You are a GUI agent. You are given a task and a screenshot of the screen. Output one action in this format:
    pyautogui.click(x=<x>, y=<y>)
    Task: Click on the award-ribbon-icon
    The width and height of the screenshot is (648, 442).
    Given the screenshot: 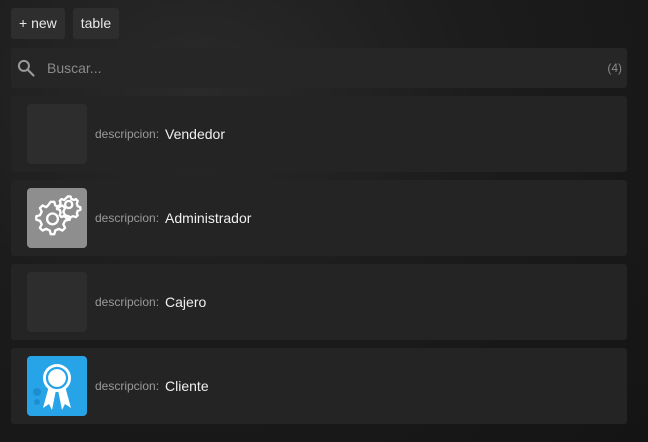 What is the action you would take?
    pyautogui.click(x=57, y=386)
    